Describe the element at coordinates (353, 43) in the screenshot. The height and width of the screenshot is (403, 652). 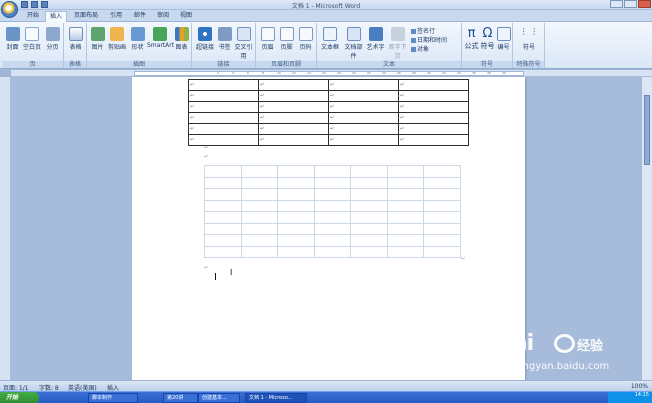
I see `quick-parts-button: 文档部件` at that location.